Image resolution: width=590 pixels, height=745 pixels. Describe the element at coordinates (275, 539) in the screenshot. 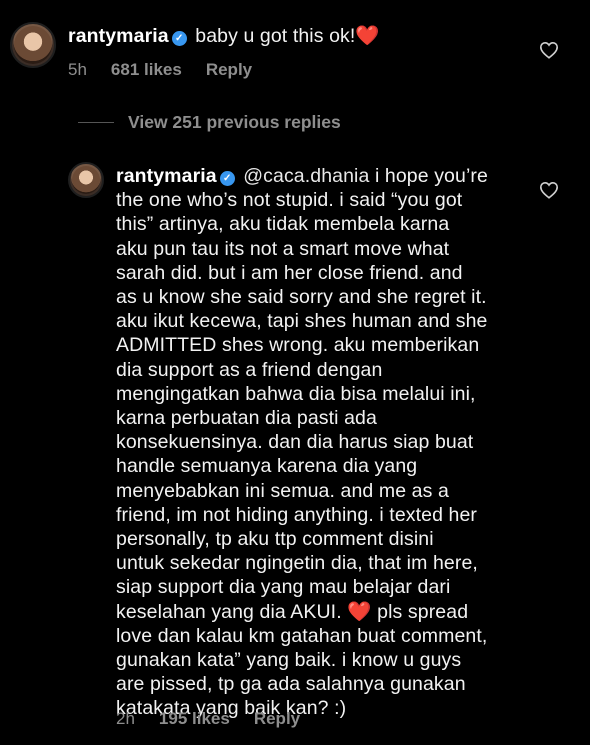

I see `reply-line: personally, tp aku ttp comment disini` at that location.